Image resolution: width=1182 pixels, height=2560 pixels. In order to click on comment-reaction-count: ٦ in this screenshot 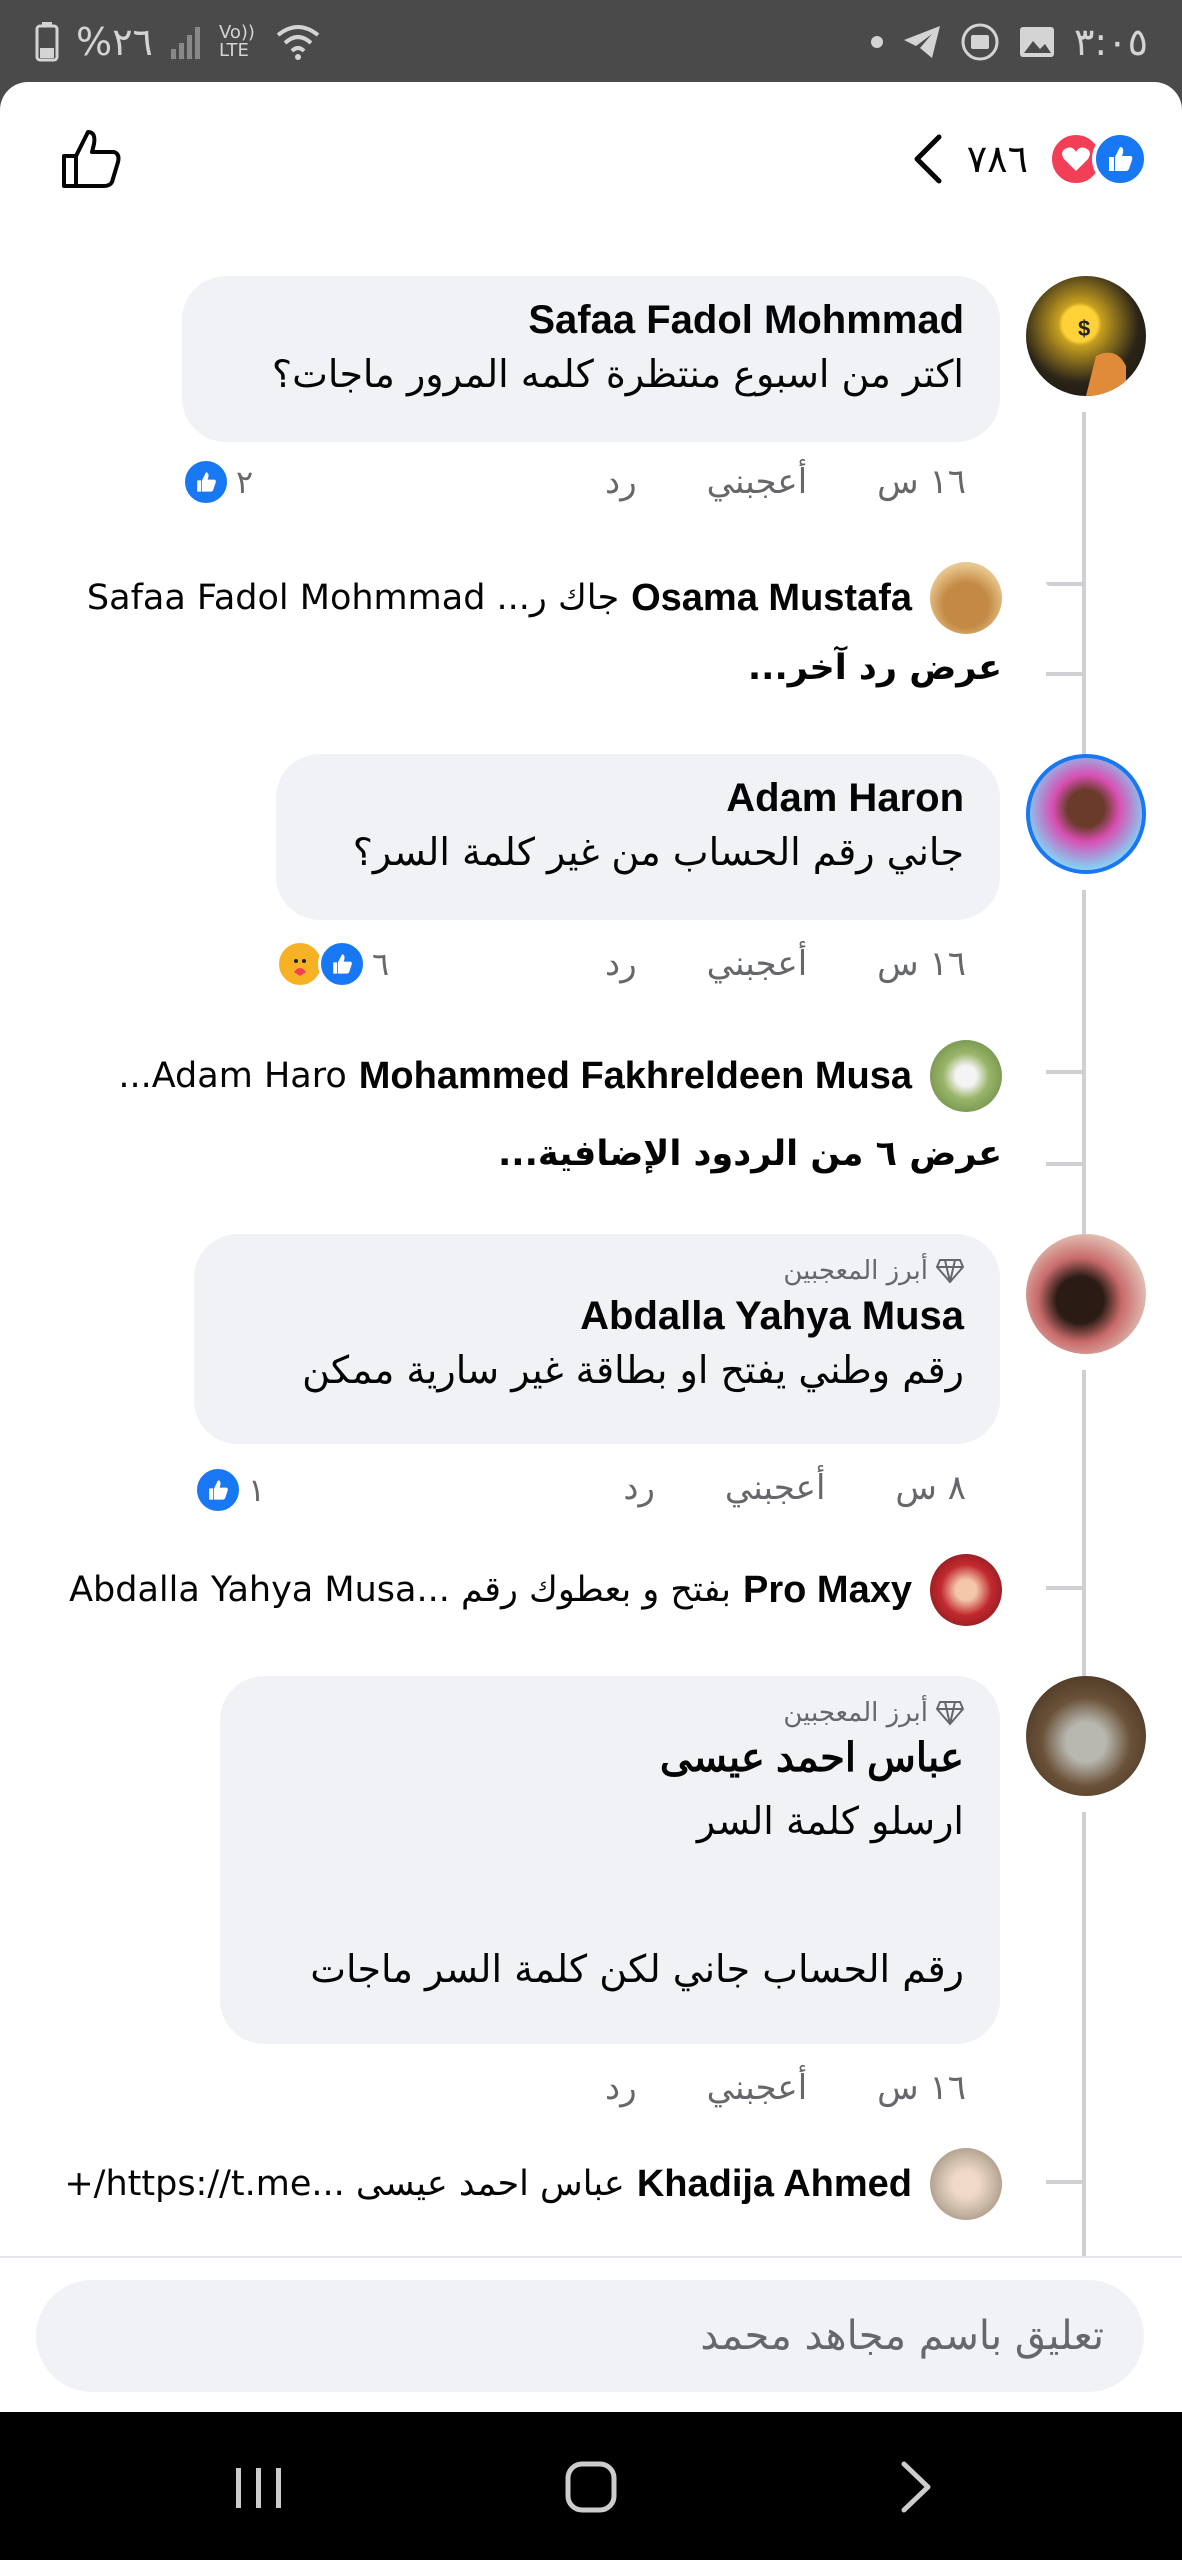, I will do `click(381, 964)`.